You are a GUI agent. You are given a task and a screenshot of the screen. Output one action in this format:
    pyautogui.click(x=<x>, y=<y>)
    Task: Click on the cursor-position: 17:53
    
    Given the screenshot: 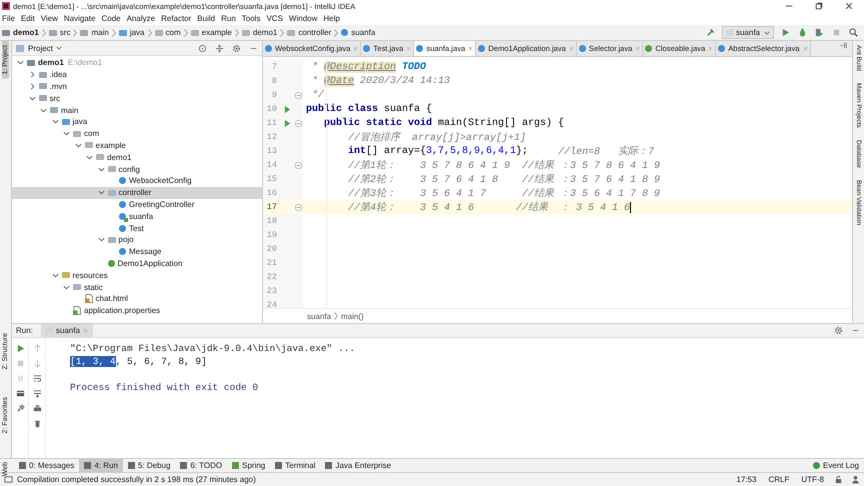 What is the action you would take?
    pyautogui.click(x=746, y=479)
    